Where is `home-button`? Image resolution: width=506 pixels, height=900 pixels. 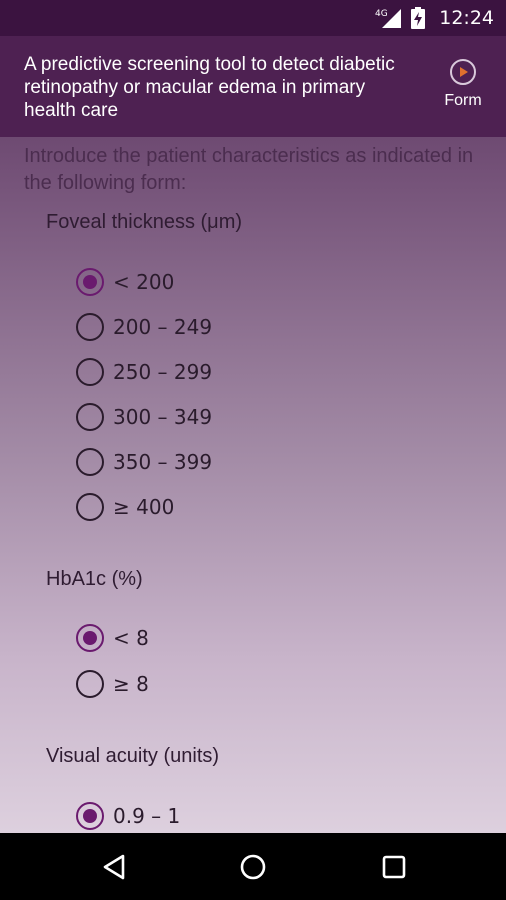 home-button is located at coordinates (253, 867).